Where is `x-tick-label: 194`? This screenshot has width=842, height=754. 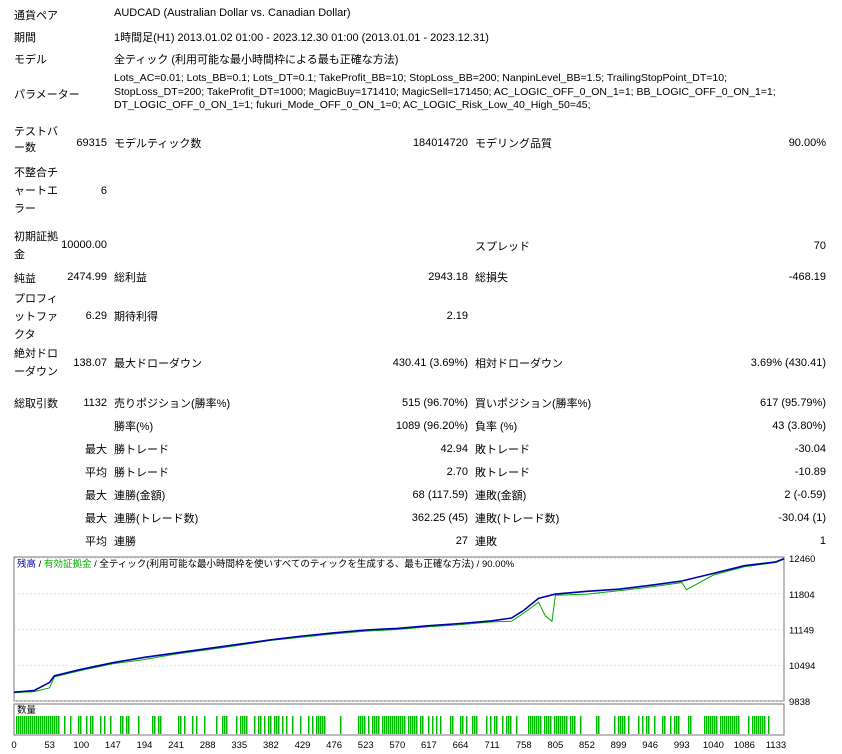
x-tick-label: 194 is located at coordinates (145, 745).